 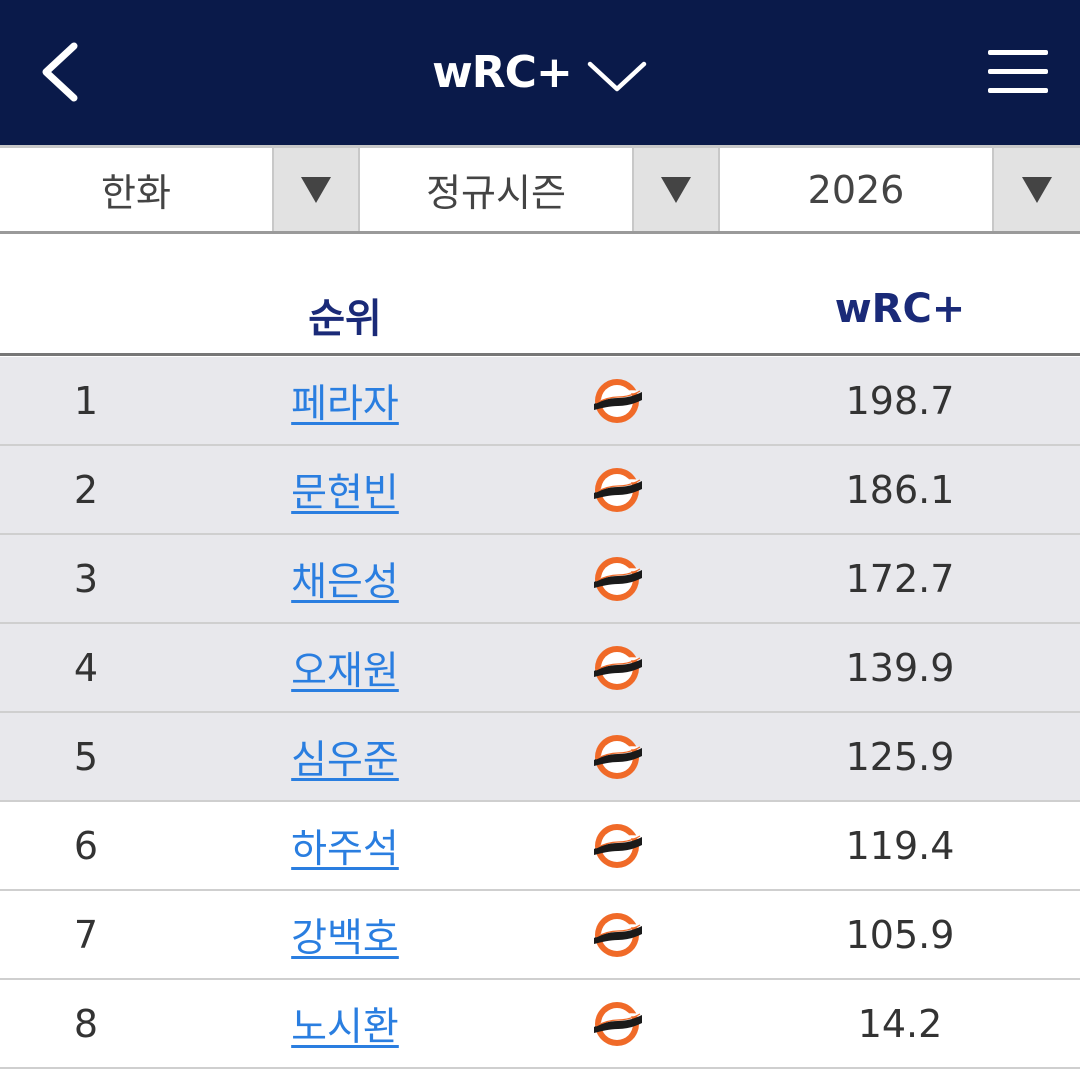 What do you see at coordinates (136, 193) in the screenshot?
I see `team-select-value: 한화` at bounding box center [136, 193].